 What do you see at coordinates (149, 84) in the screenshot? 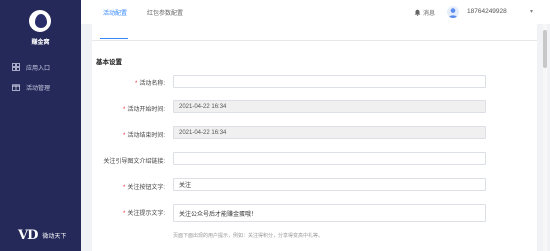
I see `activity-name-label: * 活动名称:` at bounding box center [149, 84].